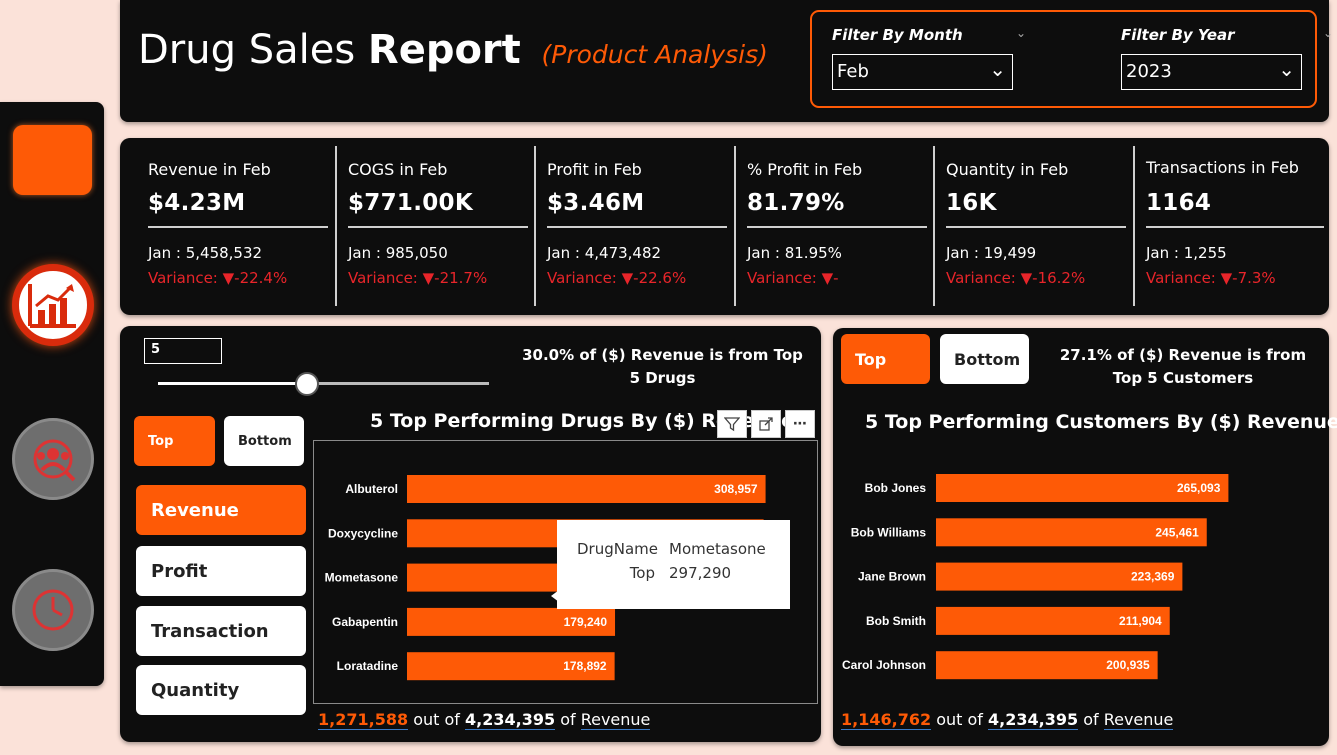 The width and height of the screenshot is (1337, 755). I want to click on kpi-title: COGS in Feb, so click(398, 169).